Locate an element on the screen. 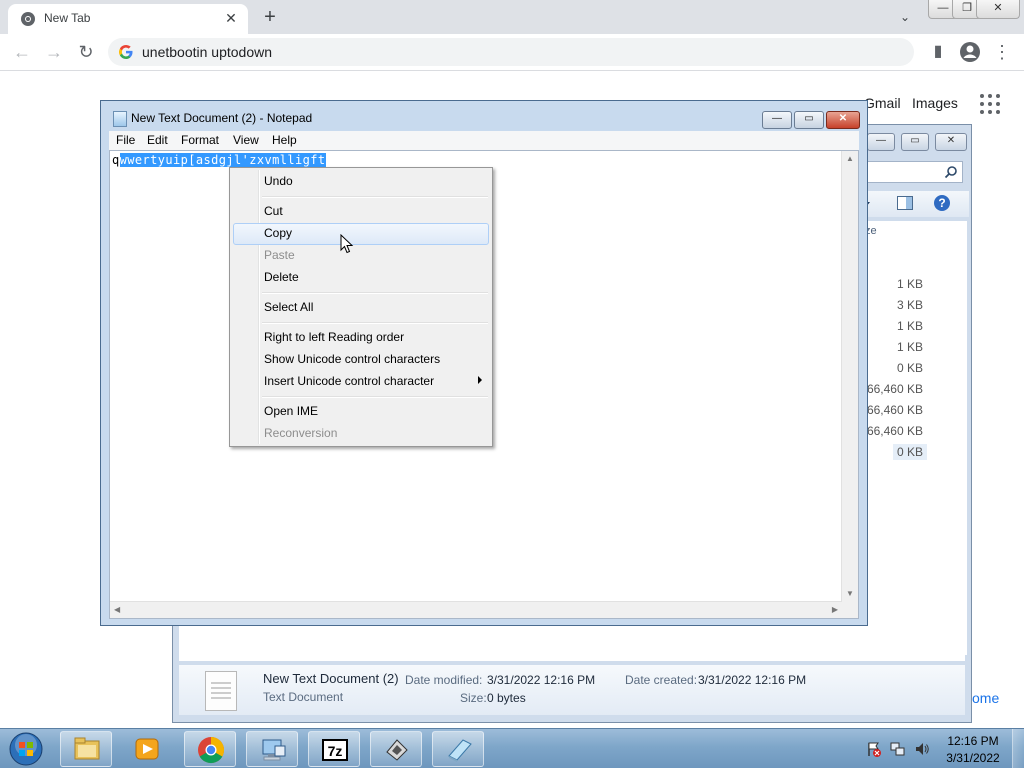  scroll-down-icon: ▼ is located at coordinates (850, 594).